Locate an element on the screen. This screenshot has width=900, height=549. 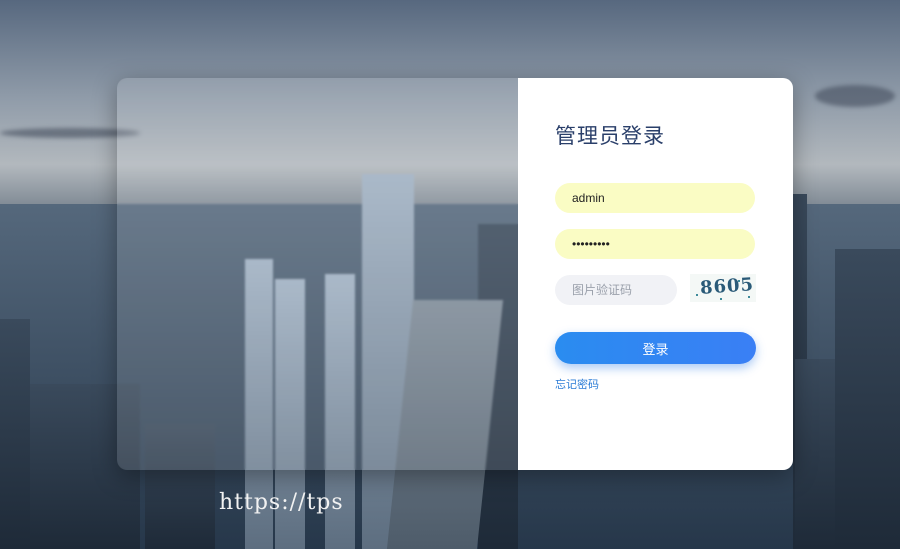
password-field is located at coordinates (655, 244).